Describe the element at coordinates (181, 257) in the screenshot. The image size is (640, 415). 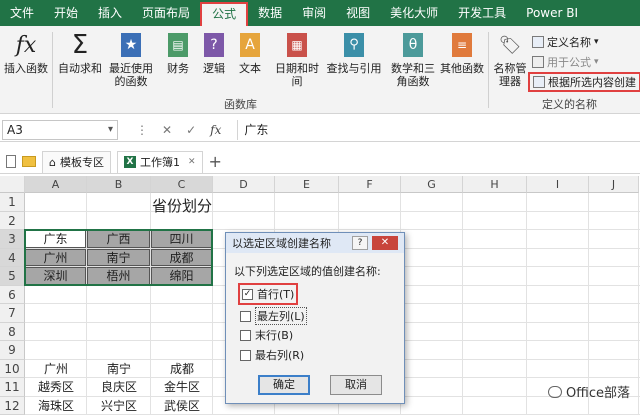
I see `table-cell: 成都` at that location.